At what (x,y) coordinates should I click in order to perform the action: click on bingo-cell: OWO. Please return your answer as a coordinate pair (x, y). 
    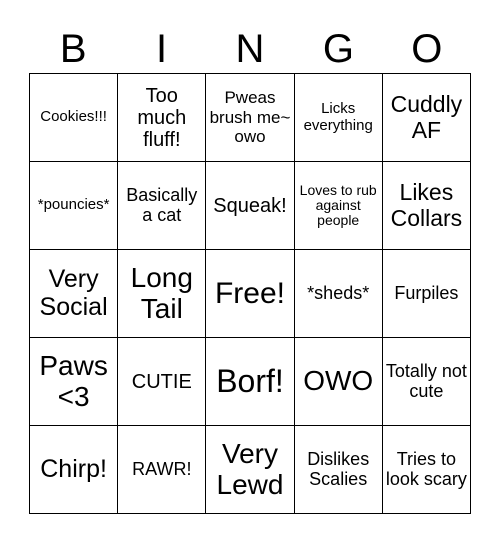
    Looking at the image, I should click on (338, 382).